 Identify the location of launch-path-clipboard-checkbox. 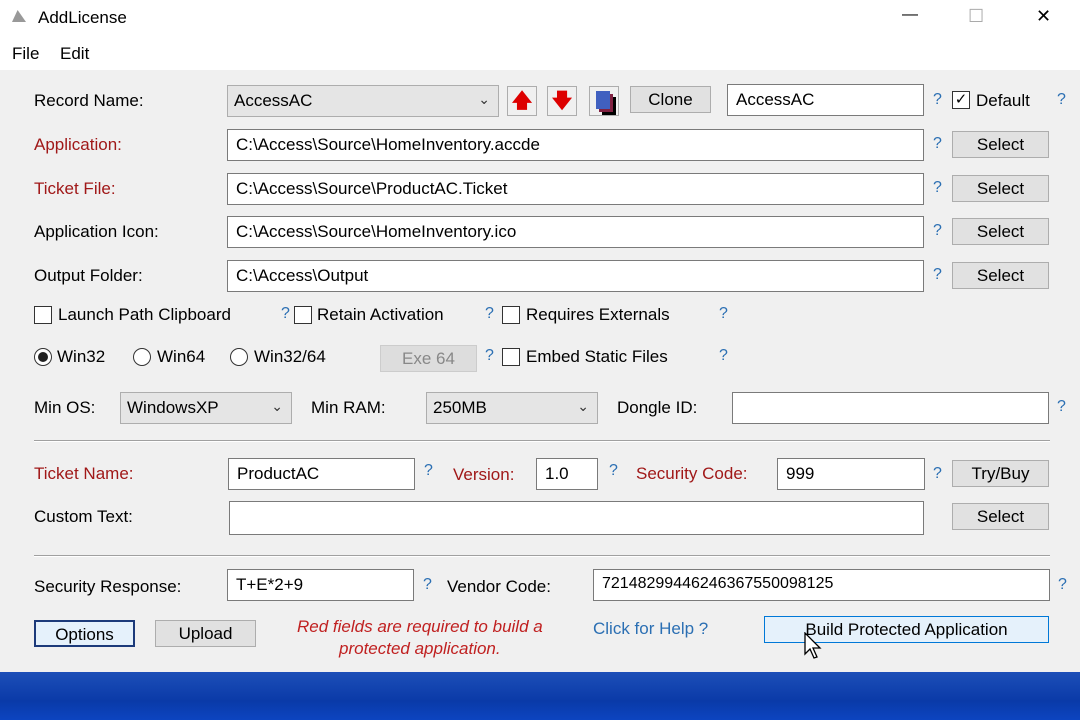
(43, 315).